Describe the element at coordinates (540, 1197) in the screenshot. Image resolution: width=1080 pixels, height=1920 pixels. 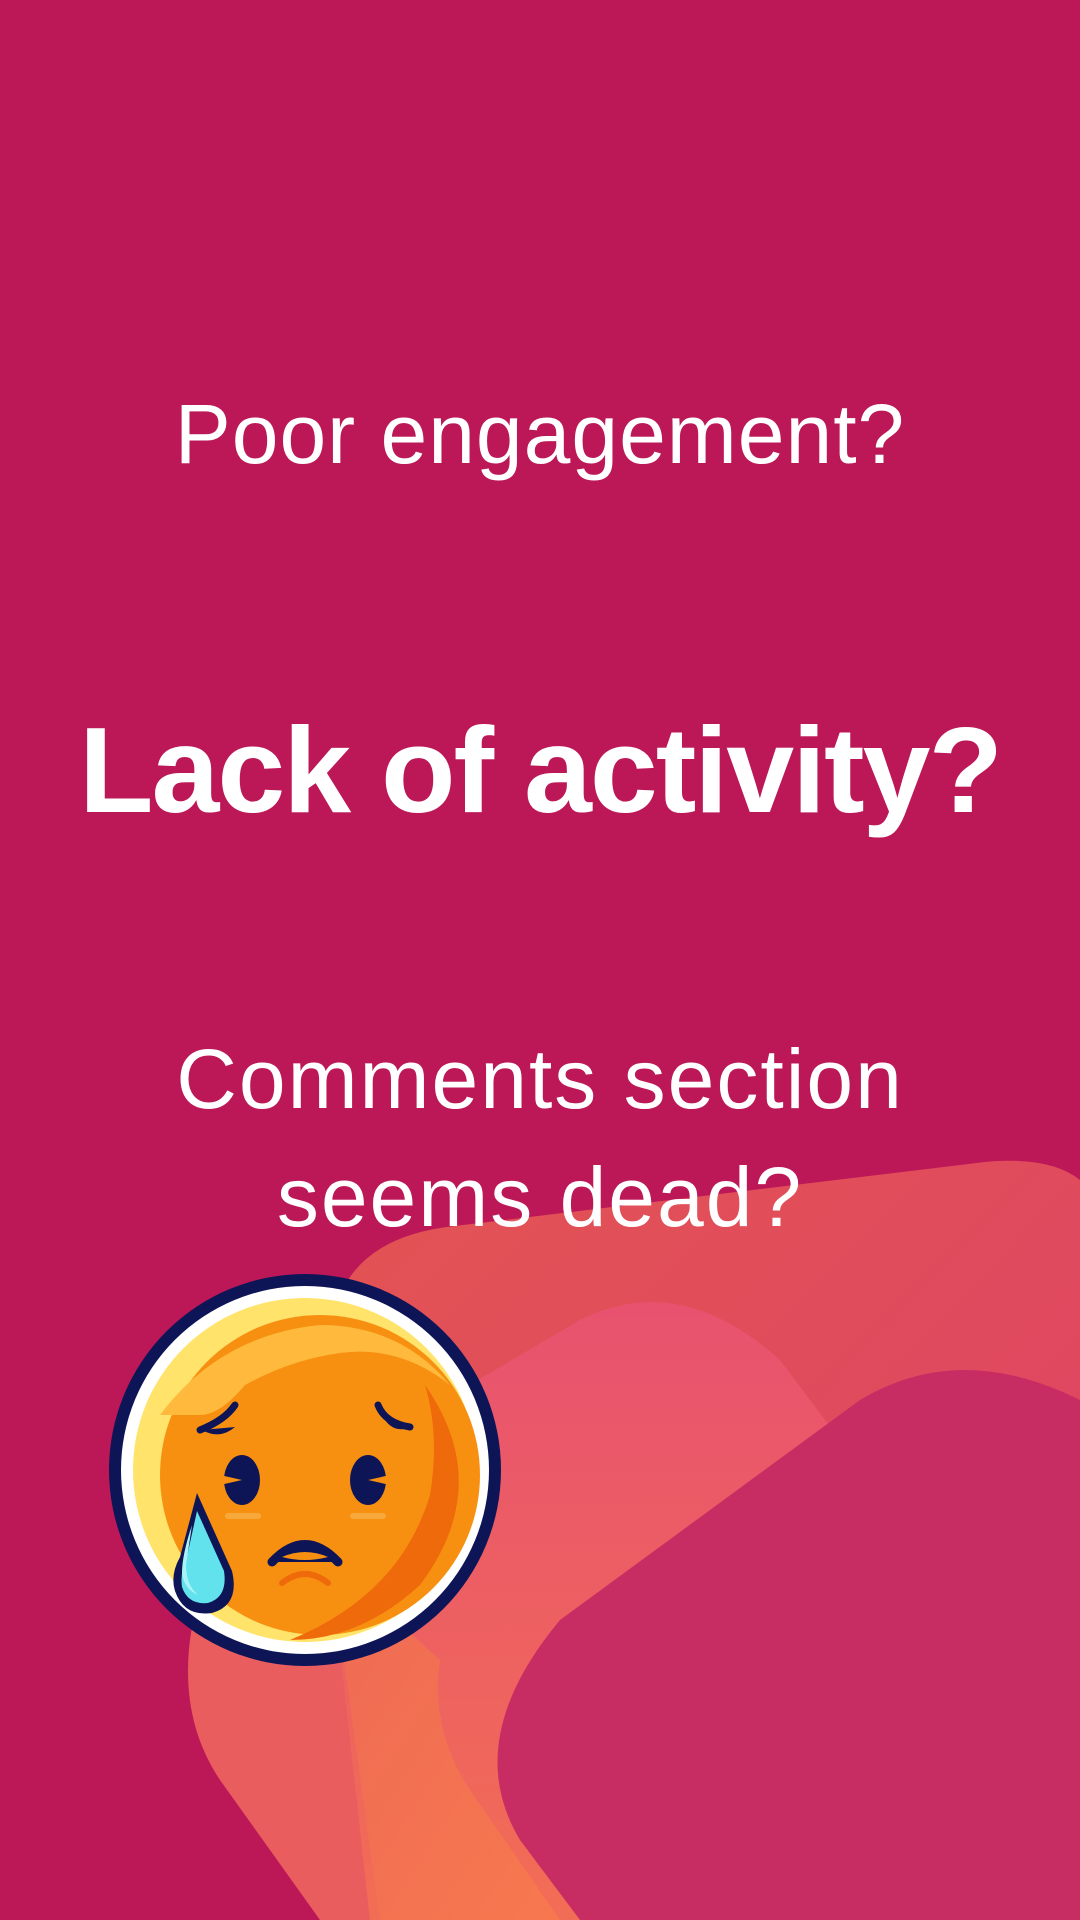
I see `headline-comments-line-2: seems dead?` at that location.